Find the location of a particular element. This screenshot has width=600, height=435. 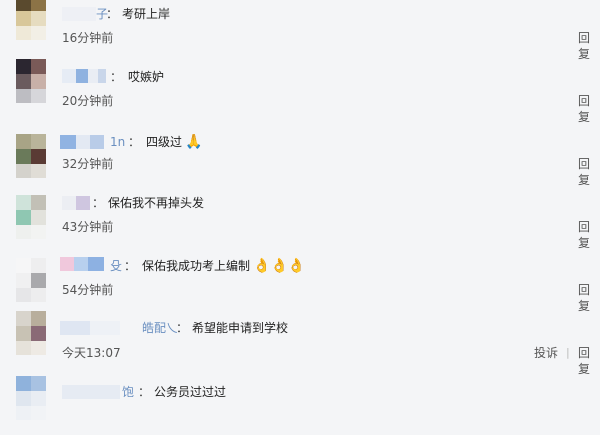

comment-text-content: 希望能申请到学校 is located at coordinates (240, 328).